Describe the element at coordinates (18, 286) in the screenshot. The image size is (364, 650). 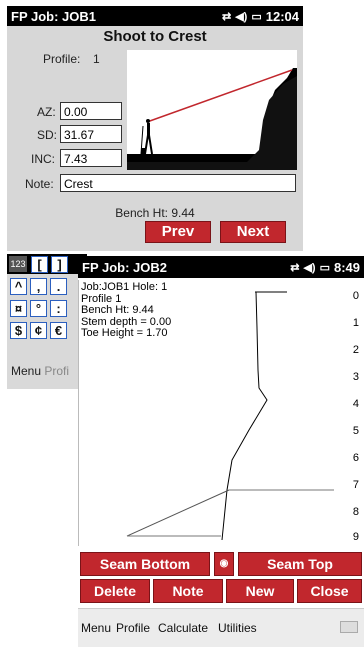
I see `key-caret: ^` at that location.